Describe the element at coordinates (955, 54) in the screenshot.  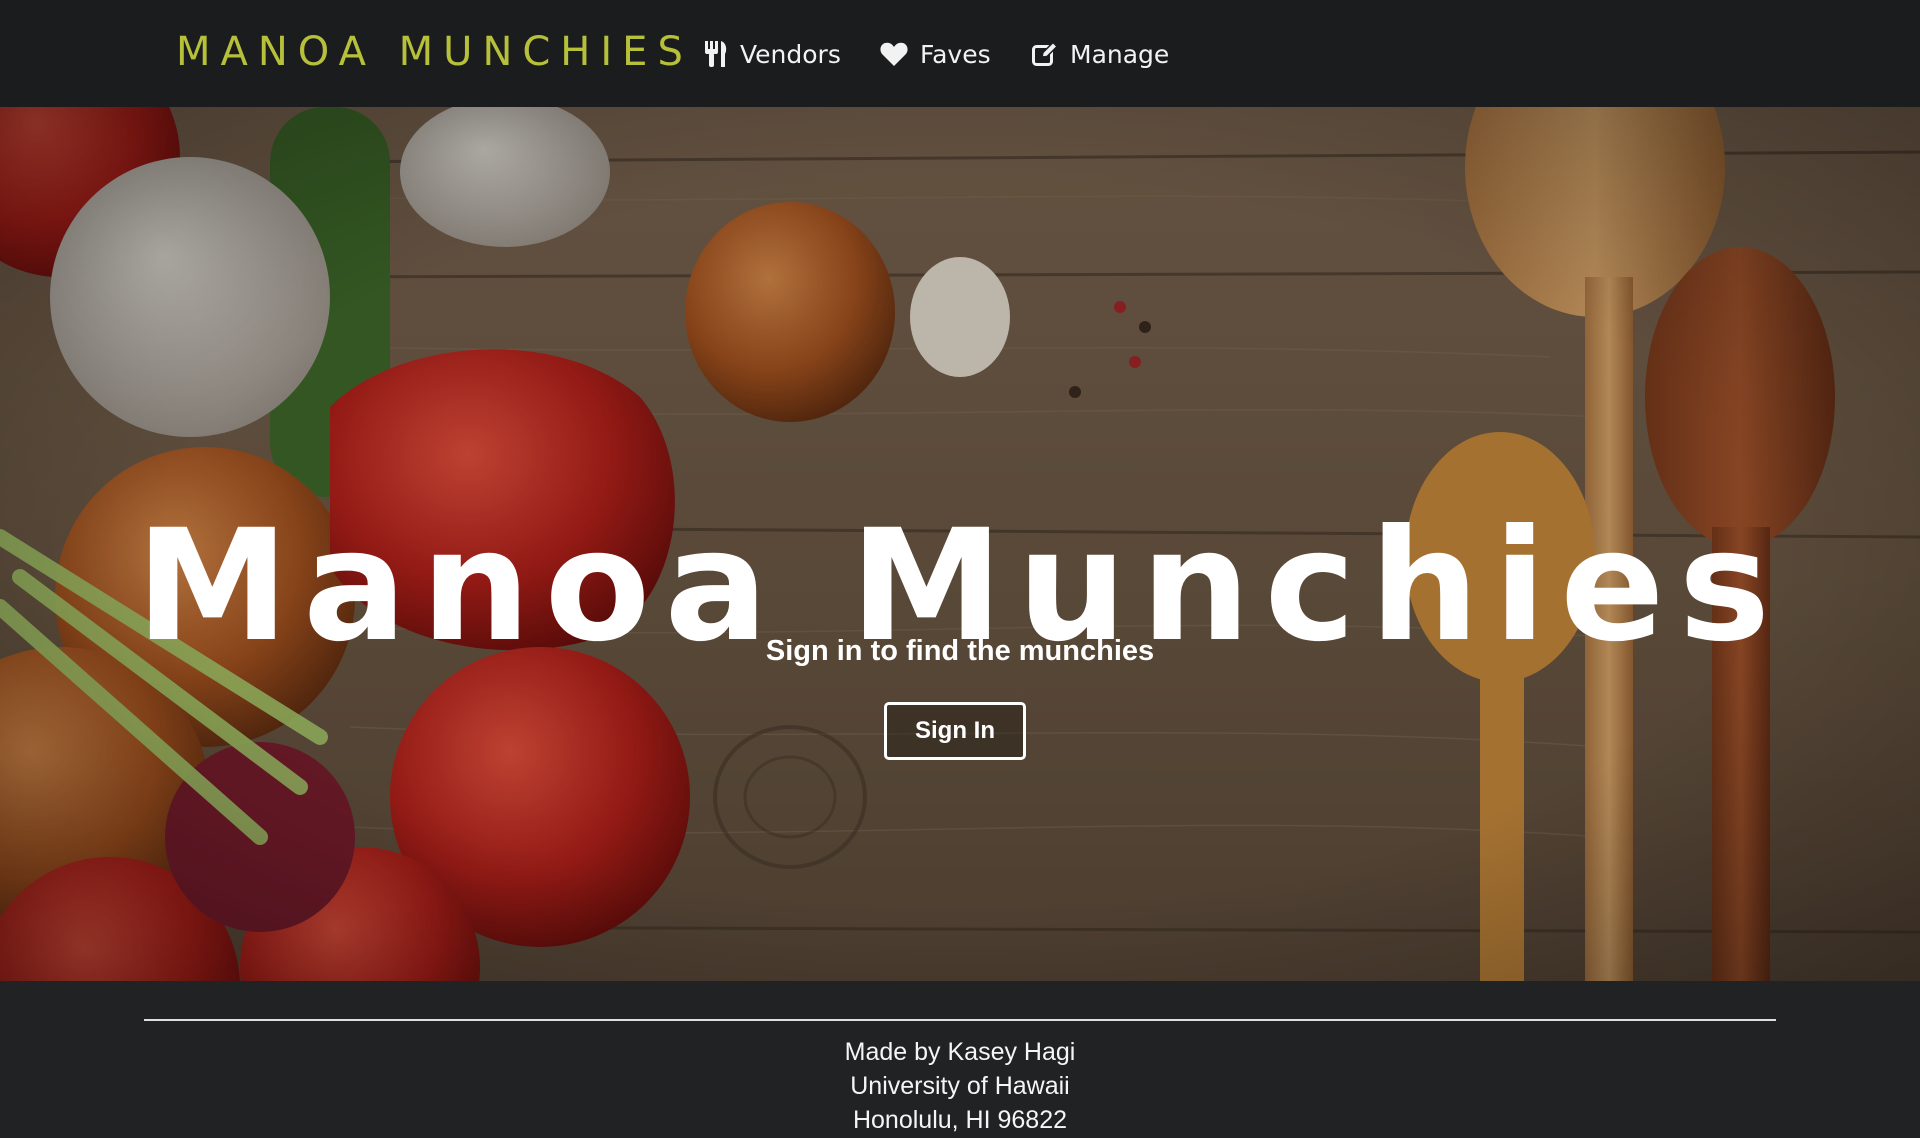
I see `nav-item-label: Faves` at that location.